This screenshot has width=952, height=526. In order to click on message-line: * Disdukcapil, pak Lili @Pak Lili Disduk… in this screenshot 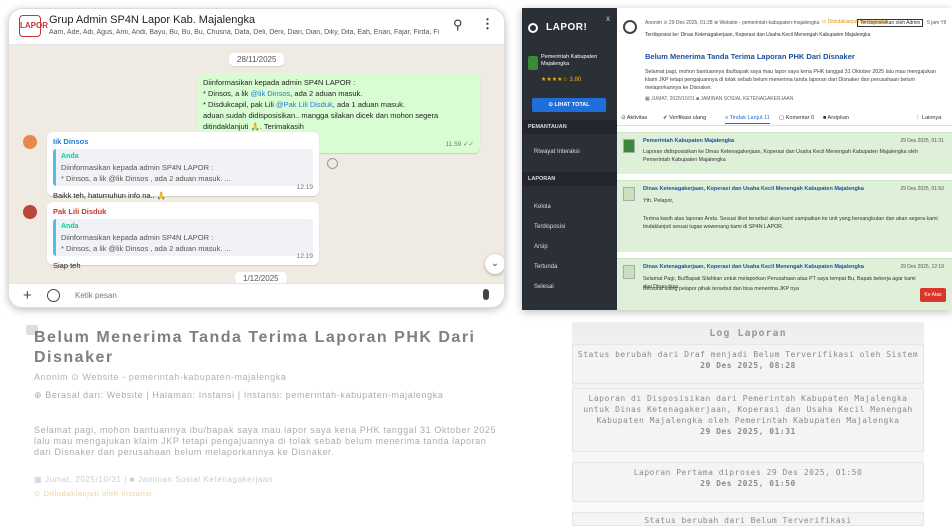, I will do `click(304, 104)`.